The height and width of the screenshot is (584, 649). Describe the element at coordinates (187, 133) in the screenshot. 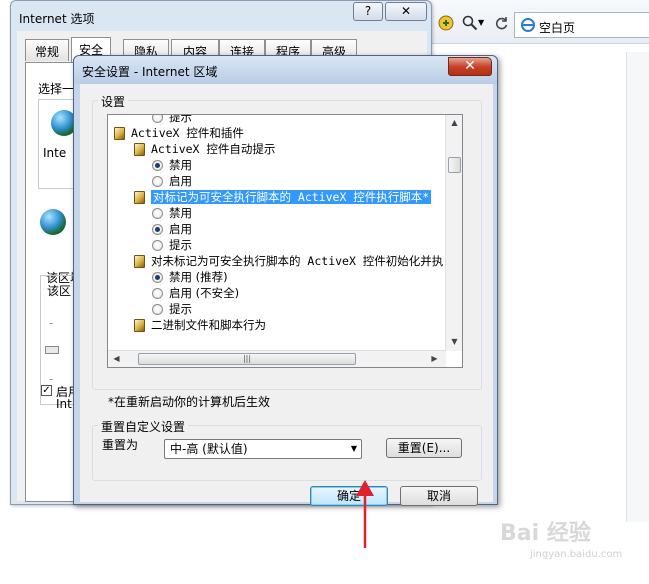

I see `tree-item-label: ActiveX 控件和插件` at that location.